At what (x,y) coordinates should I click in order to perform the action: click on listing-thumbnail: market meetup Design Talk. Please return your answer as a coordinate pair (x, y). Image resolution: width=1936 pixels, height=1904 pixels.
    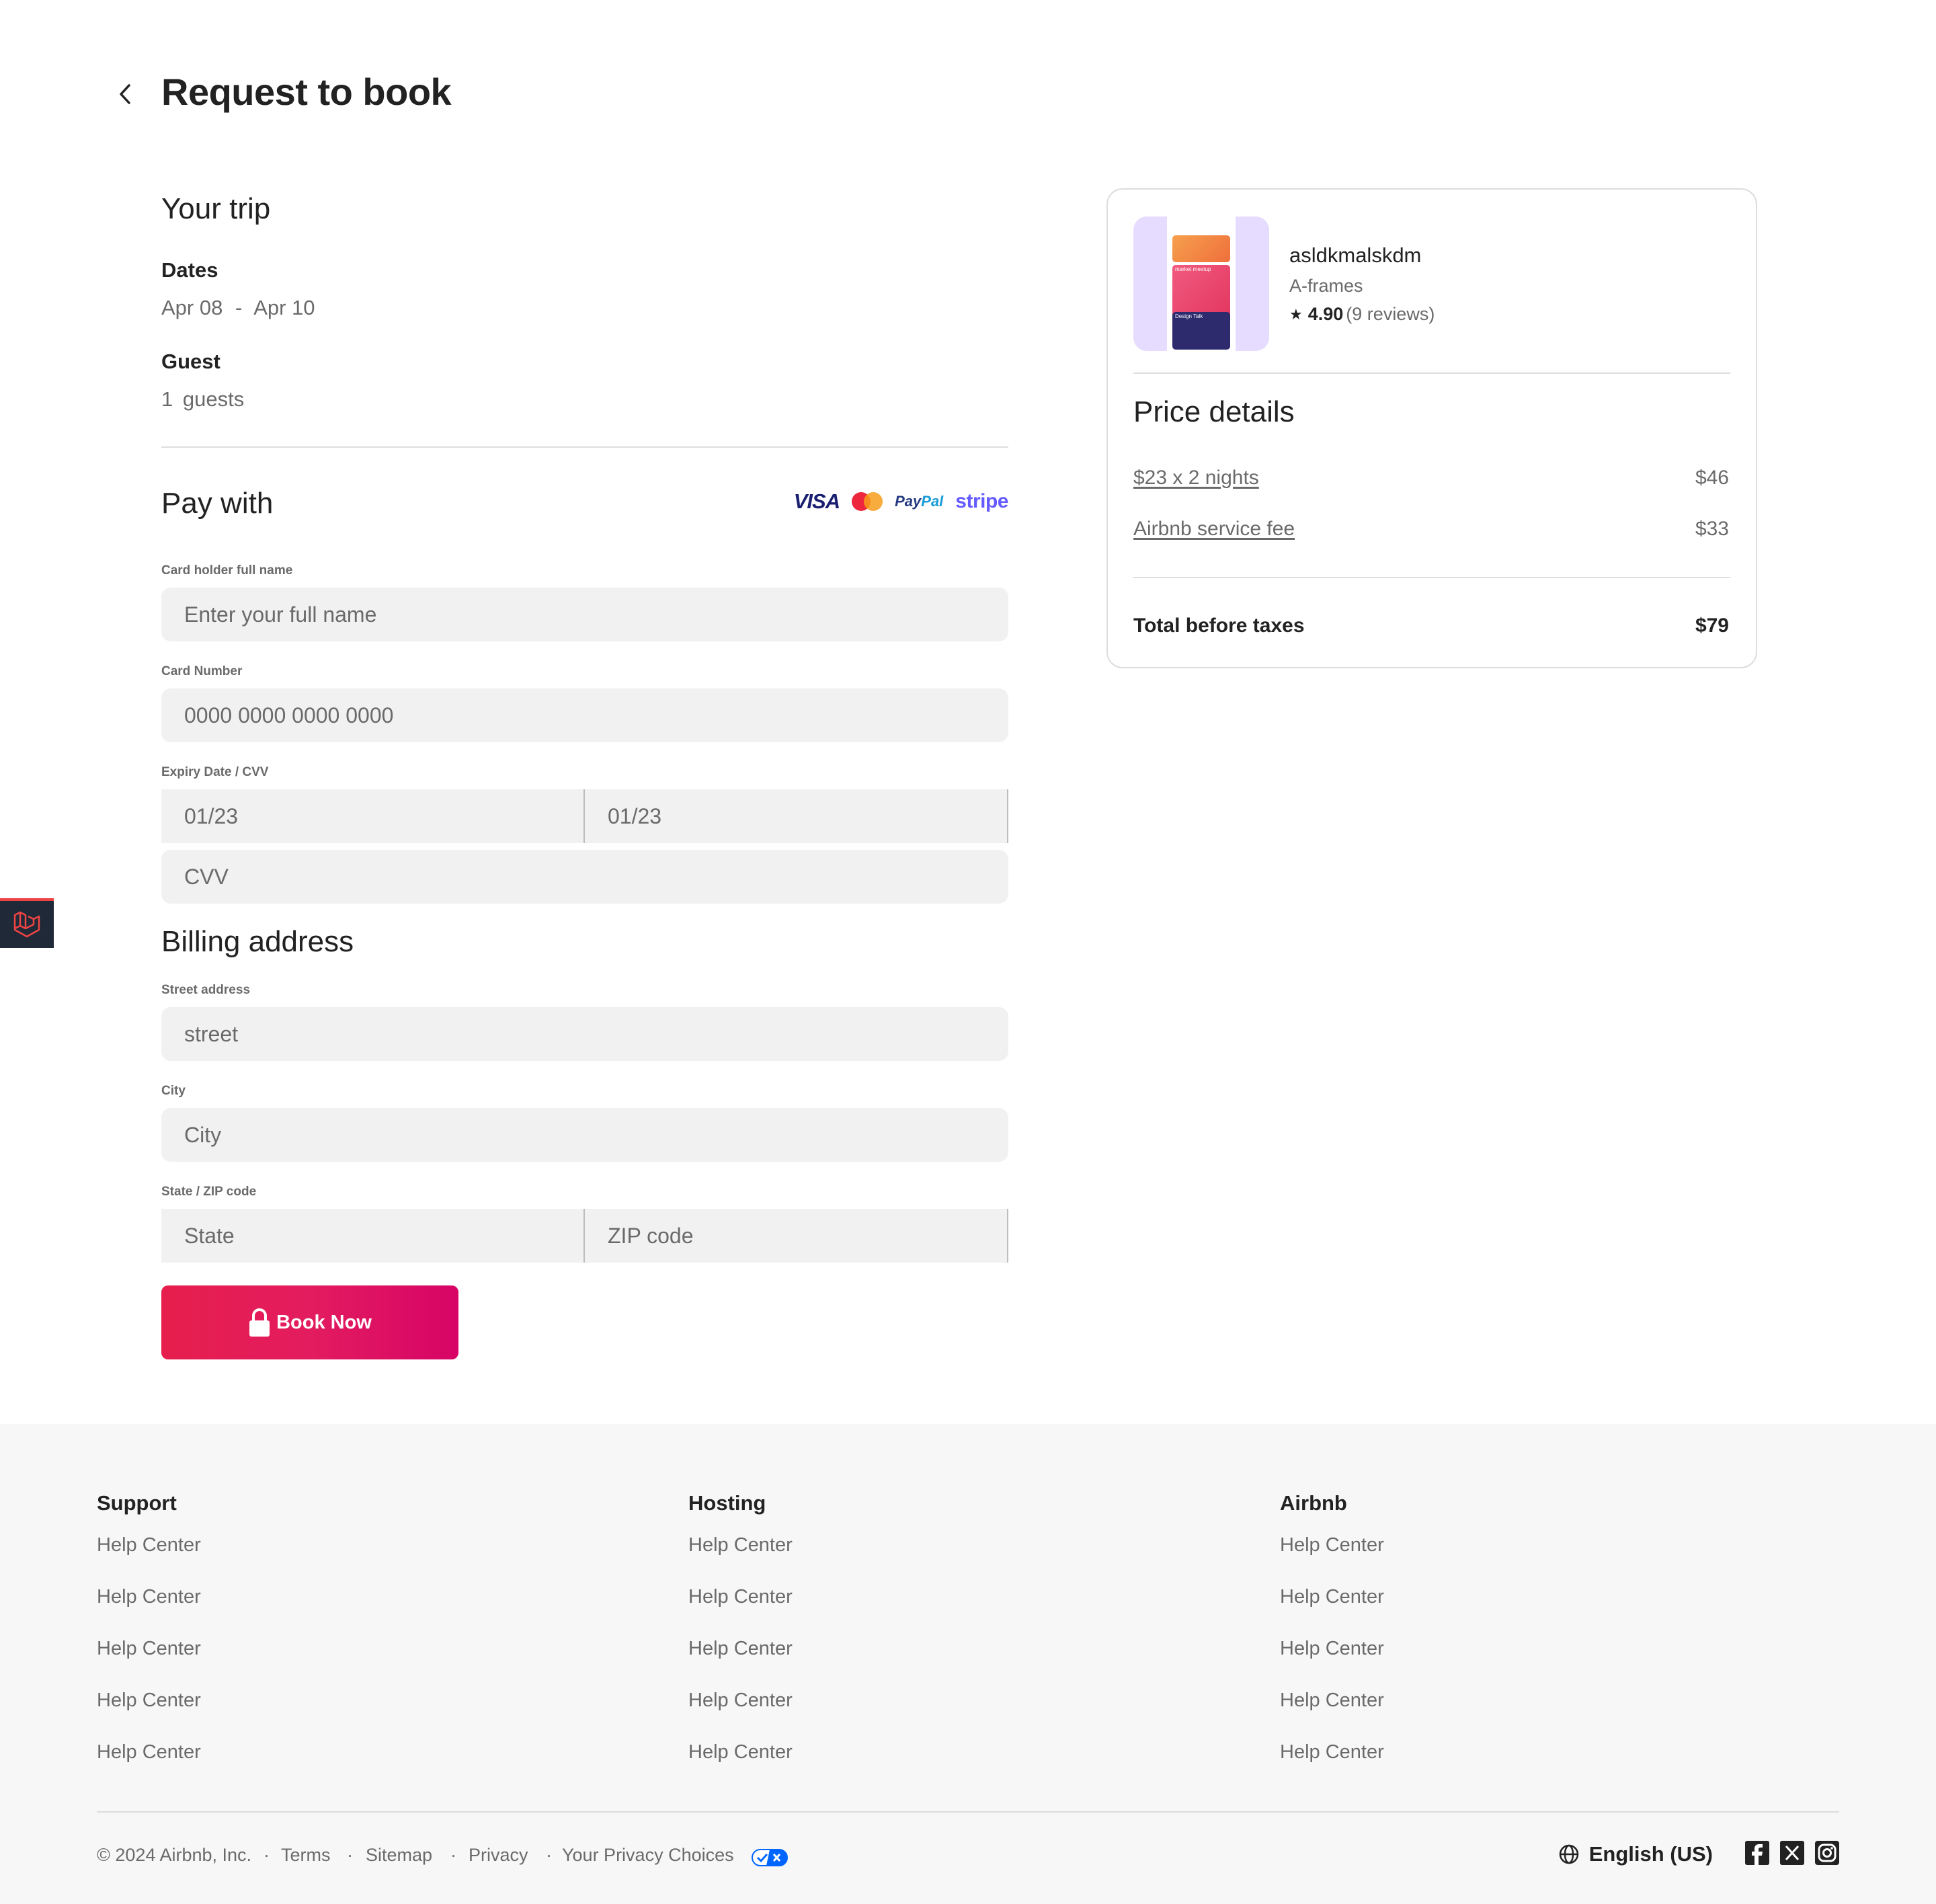
    Looking at the image, I should click on (1201, 283).